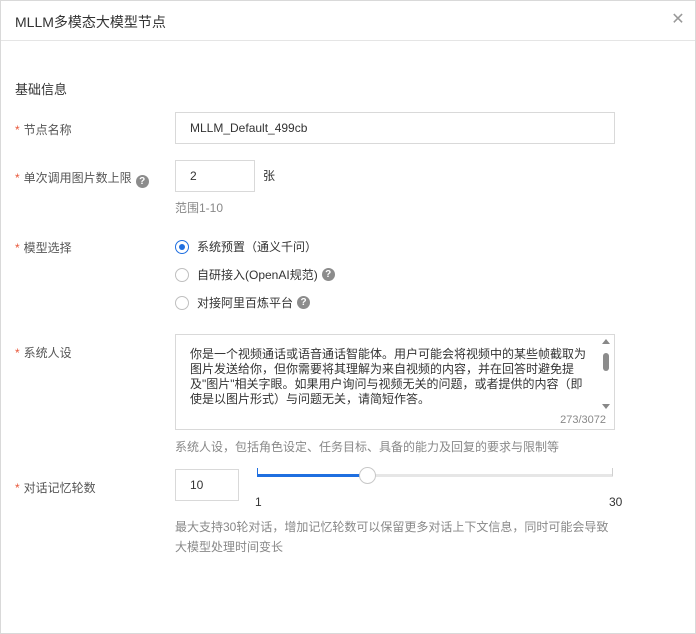 The image size is (696, 634). What do you see at coordinates (678, 20) in the screenshot?
I see `close-icon: ✕` at bounding box center [678, 20].